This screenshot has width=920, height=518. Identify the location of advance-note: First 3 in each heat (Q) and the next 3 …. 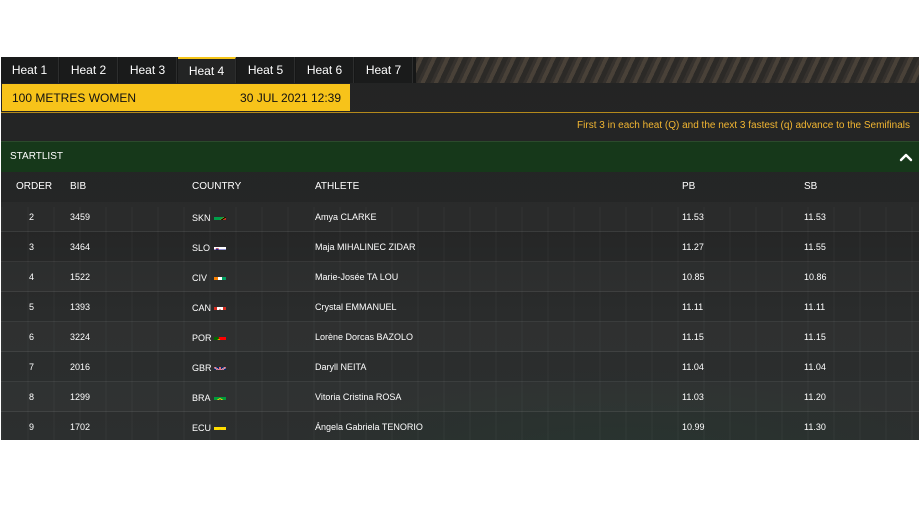
(743, 125).